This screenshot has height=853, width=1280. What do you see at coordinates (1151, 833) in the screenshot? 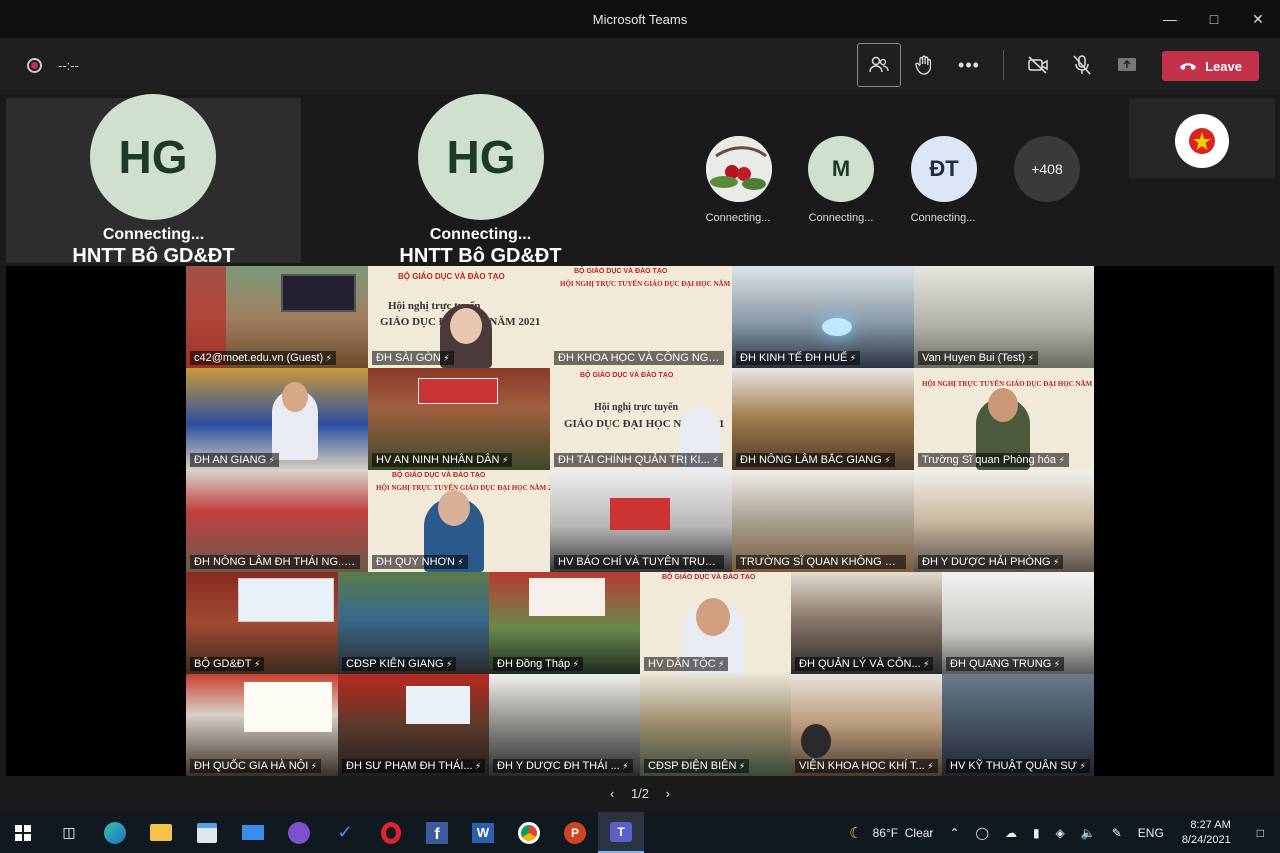
I see `language-button: ENG` at bounding box center [1151, 833].